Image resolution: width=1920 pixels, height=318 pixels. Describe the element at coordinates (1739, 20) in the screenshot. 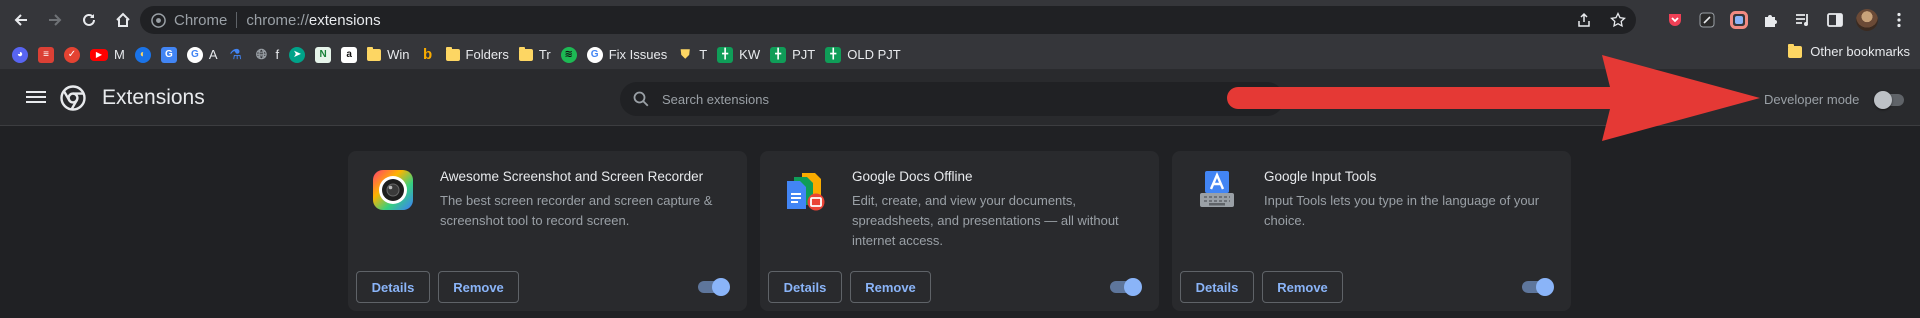

I see `colorful-extension-icon` at that location.